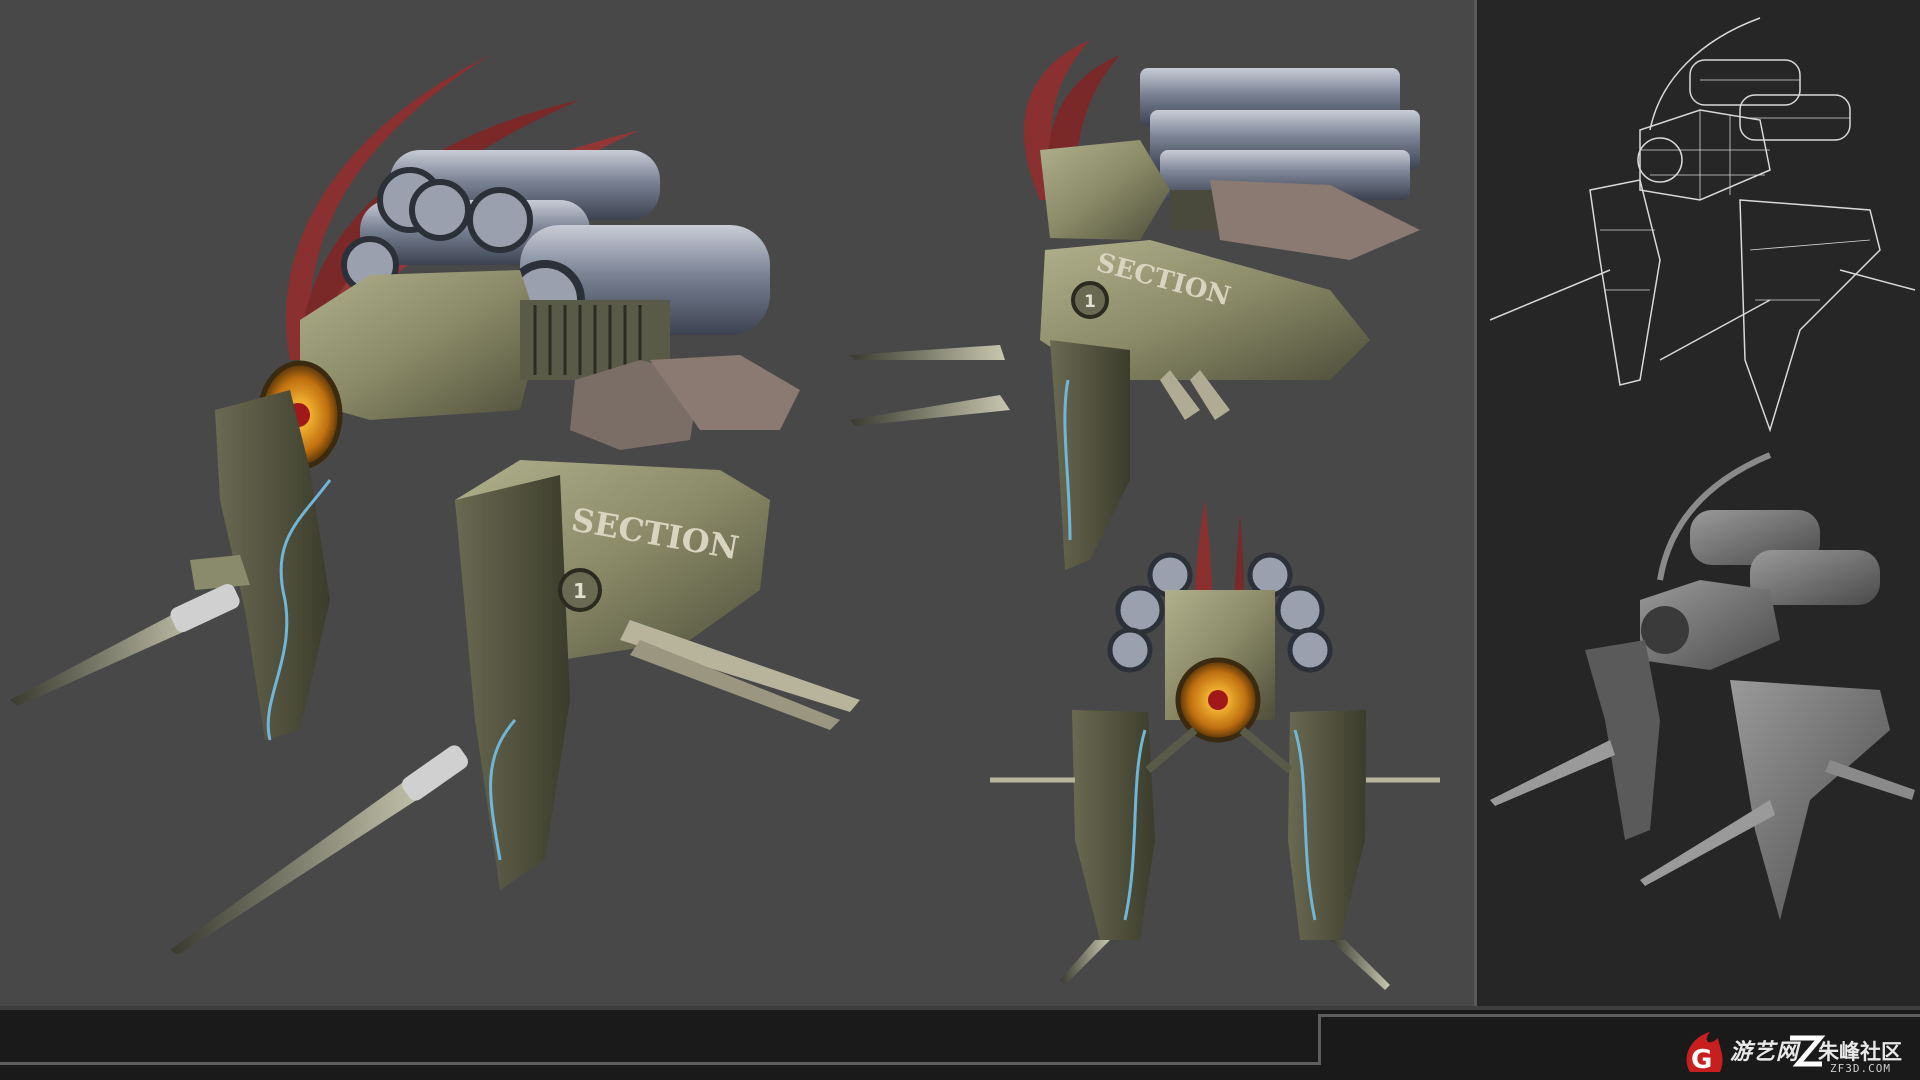  I want to click on bottom-frame-rule, so click(659, 1063).